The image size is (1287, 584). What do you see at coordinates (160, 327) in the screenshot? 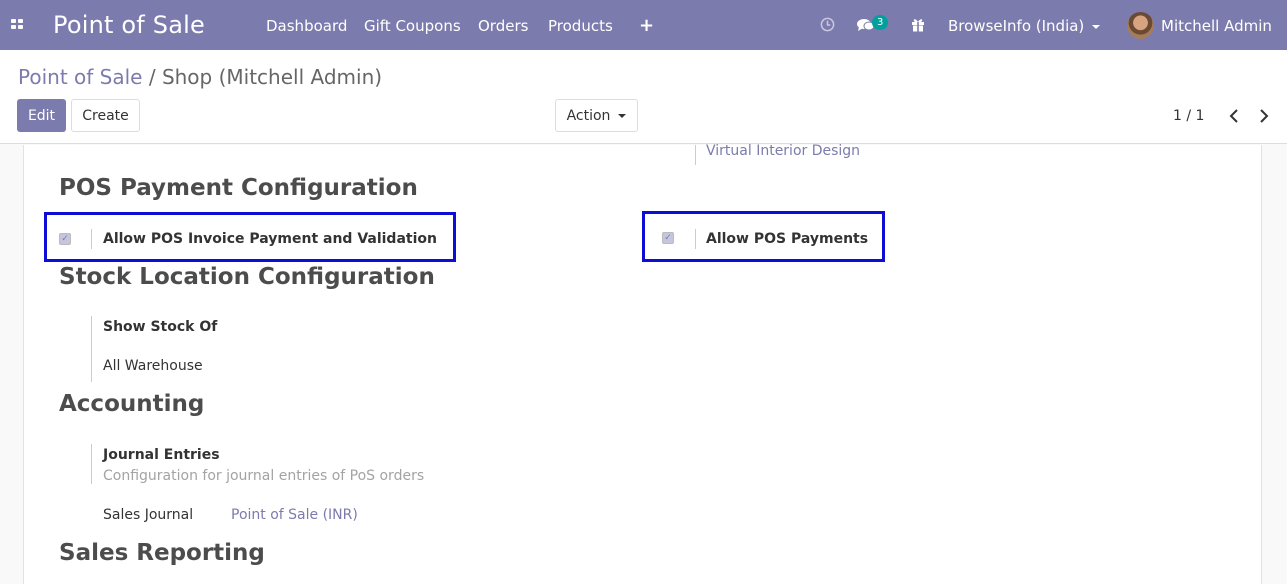
I see `show-stock-of-label: Show Stock Of` at bounding box center [160, 327].